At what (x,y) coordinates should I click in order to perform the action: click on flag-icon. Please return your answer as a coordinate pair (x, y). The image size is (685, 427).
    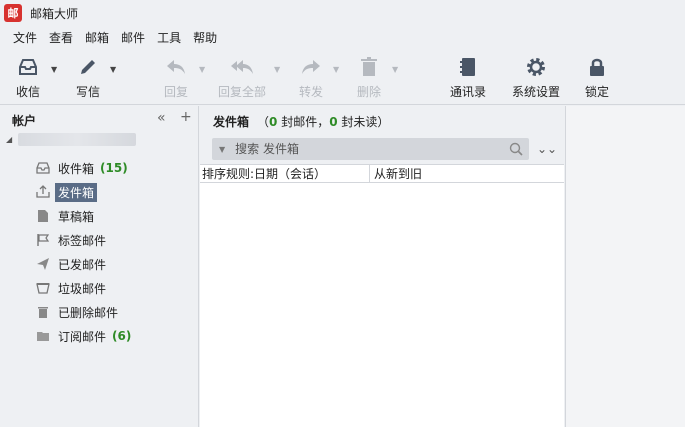
    Looking at the image, I should click on (43, 240).